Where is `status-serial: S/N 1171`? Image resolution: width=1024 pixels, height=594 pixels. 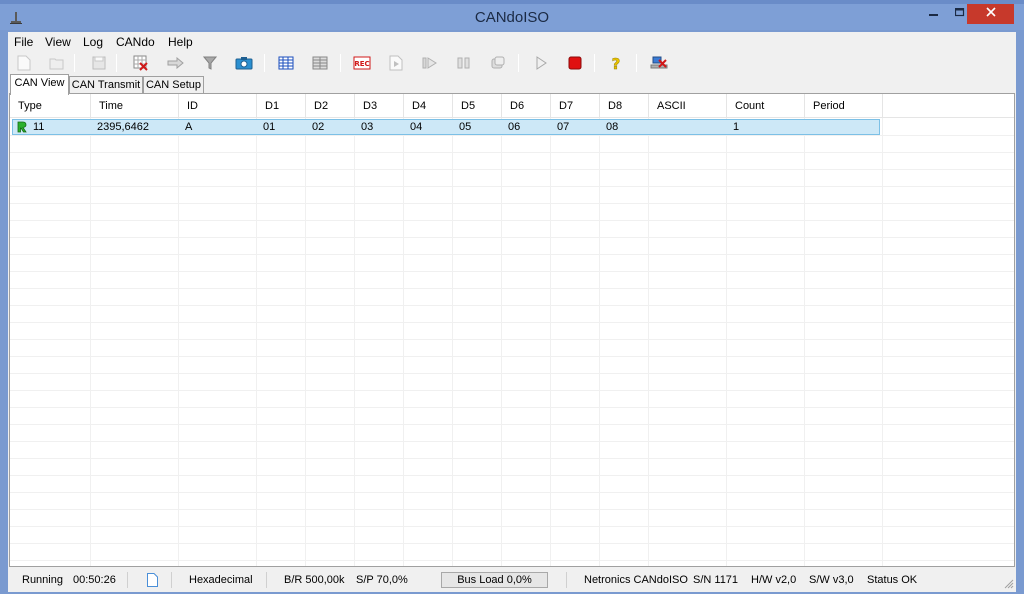
status-serial: S/N 1171 is located at coordinates (716, 580).